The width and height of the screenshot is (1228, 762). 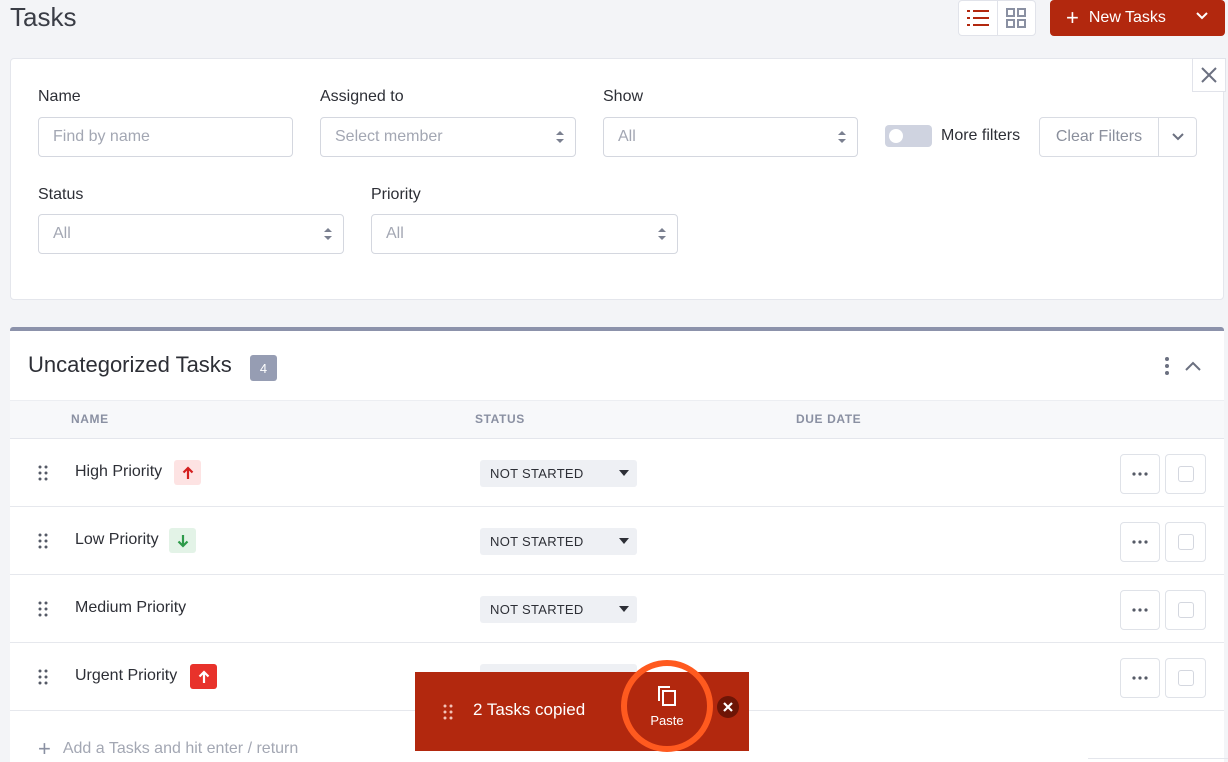 I want to click on group-count-badge: 4, so click(x=263, y=368).